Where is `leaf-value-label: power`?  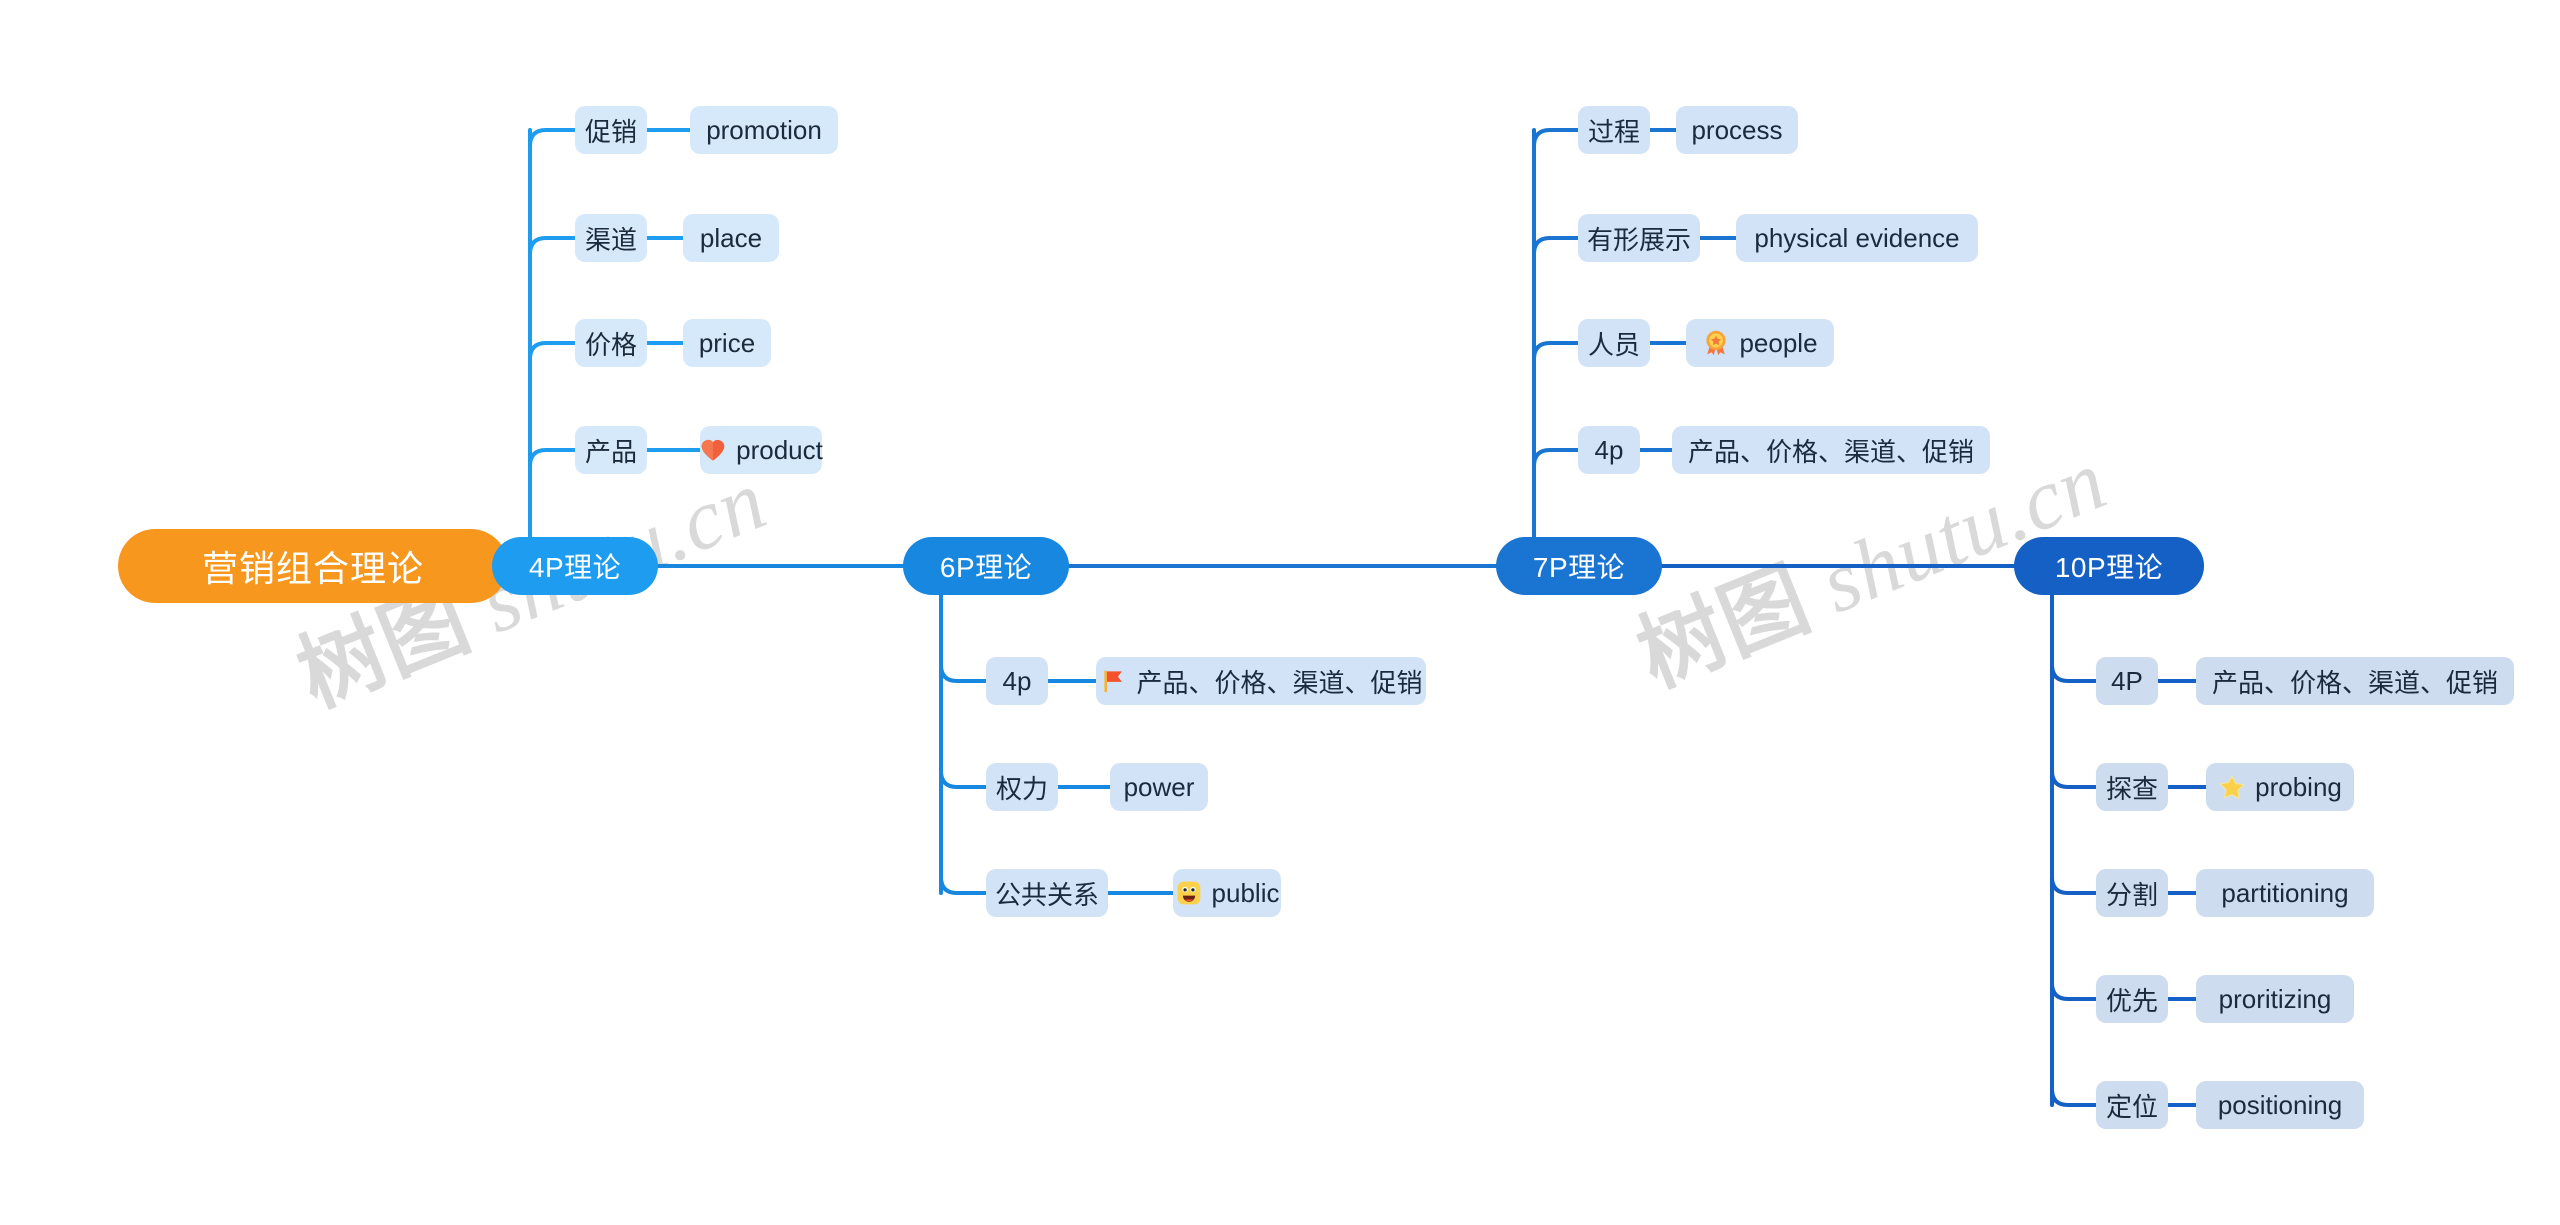 leaf-value-label: power is located at coordinates (1159, 786).